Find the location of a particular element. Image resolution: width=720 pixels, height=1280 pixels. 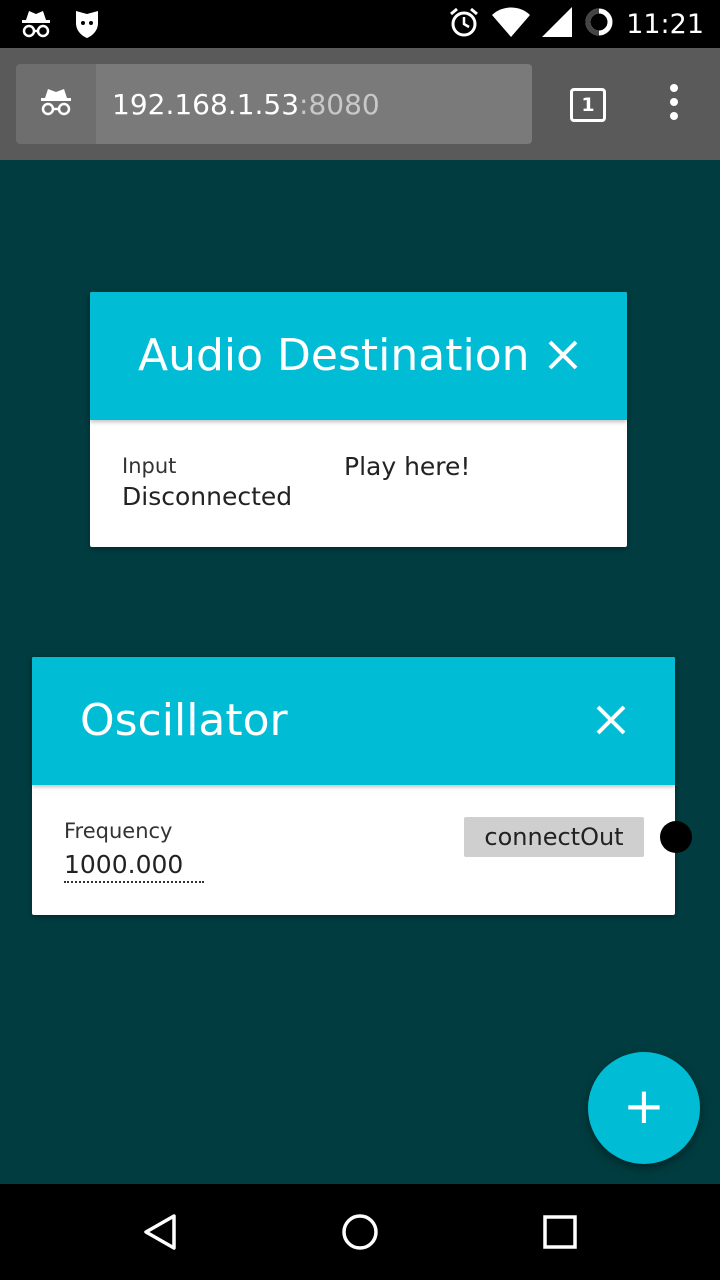

play-here-text: Play here! is located at coordinates (407, 466).